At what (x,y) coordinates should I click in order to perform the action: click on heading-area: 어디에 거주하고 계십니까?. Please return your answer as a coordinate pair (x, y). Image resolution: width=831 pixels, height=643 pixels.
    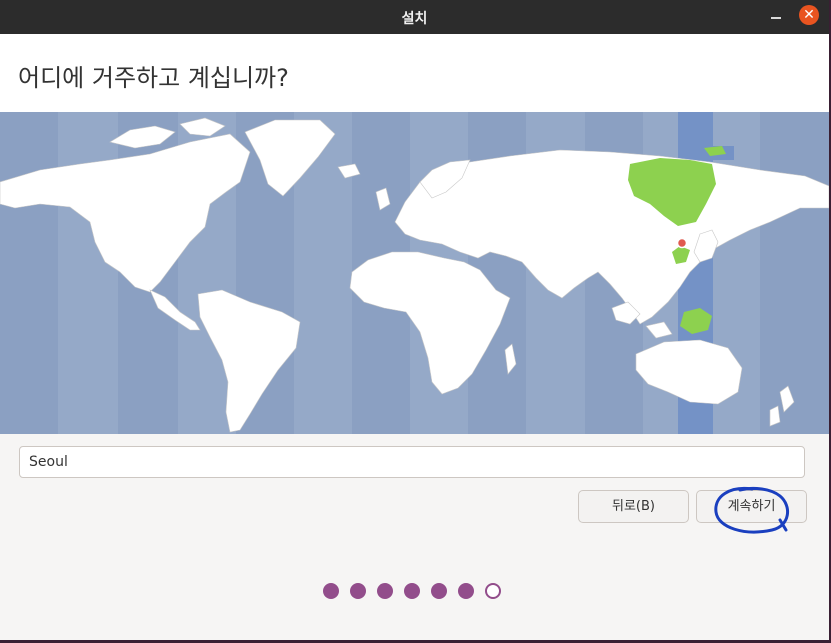
    Looking at the image, I should click on (414, 73).